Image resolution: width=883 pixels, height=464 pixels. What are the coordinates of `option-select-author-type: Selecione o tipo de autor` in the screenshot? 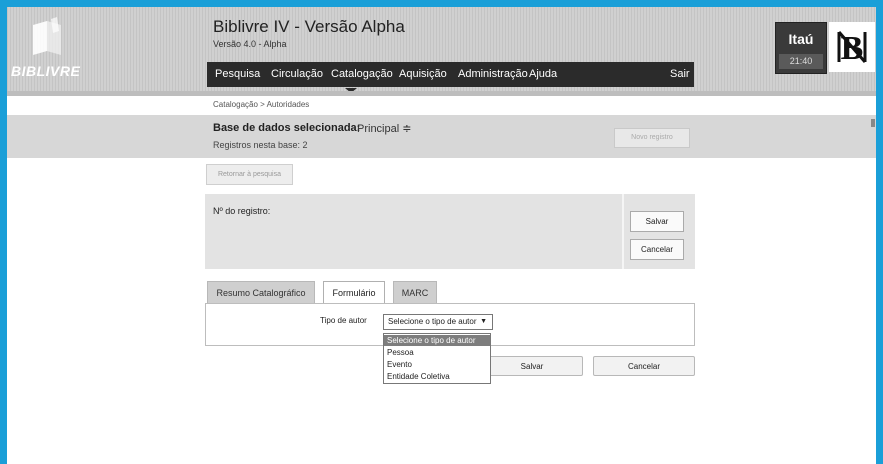 It's located at (437, 340).